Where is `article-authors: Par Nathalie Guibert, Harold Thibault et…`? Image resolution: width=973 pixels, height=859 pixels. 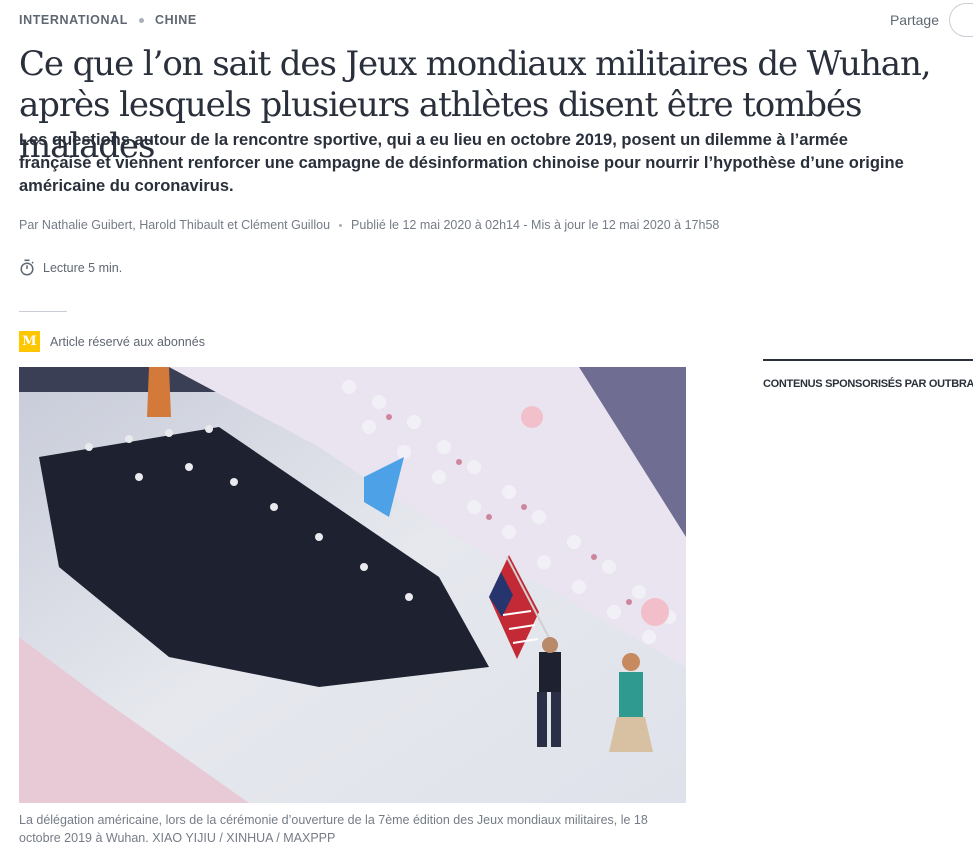 article-authors: Par Nathalie Guibert, Harold Thibault et… is located at coordinates (174, 225).